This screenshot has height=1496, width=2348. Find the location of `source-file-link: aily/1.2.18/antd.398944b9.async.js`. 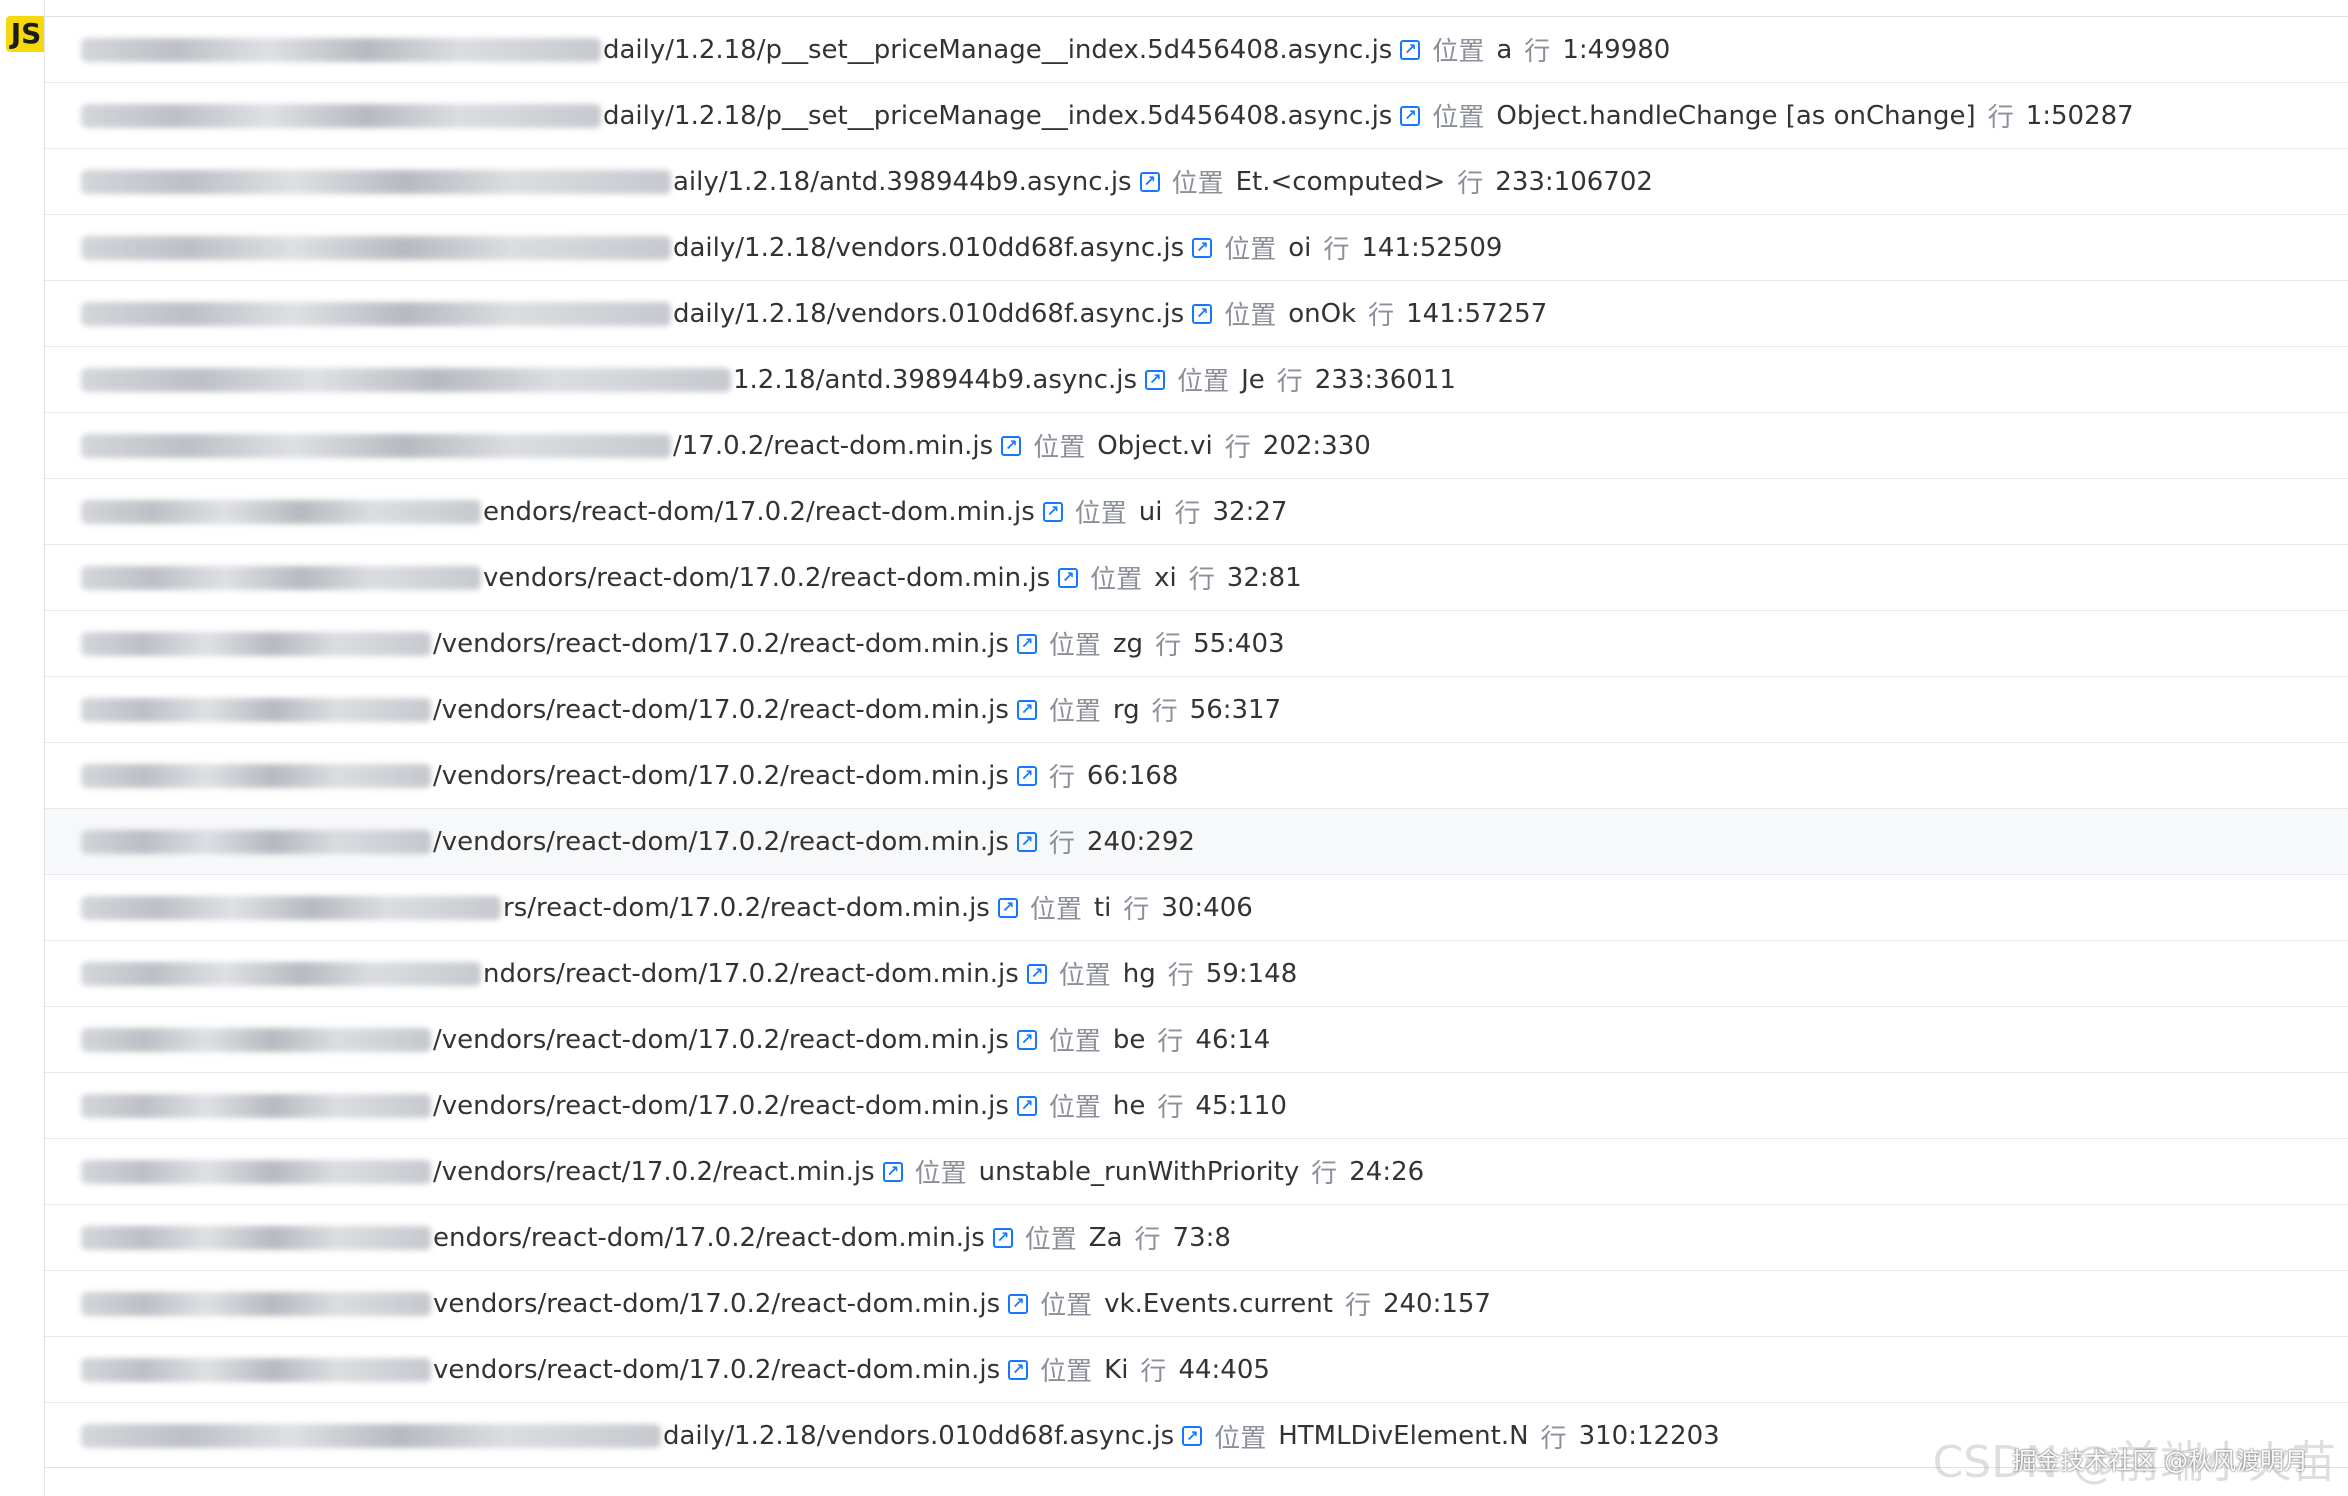

source-file-link: aily/1.2.18/antd.398944b9.async.js is located at coordinates (902, 182).